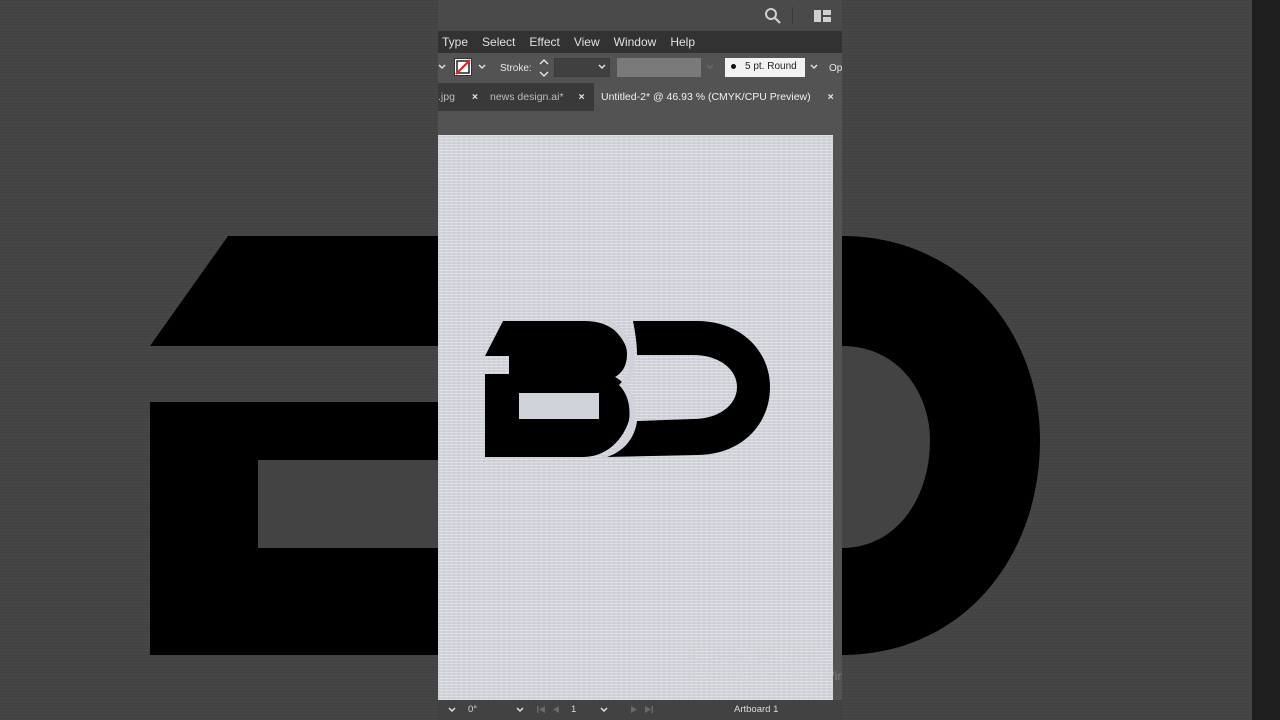 The width and height of the screenshot is (1280, 720). I want to click on stroke-none-swatch-icon, so click(463, 67).